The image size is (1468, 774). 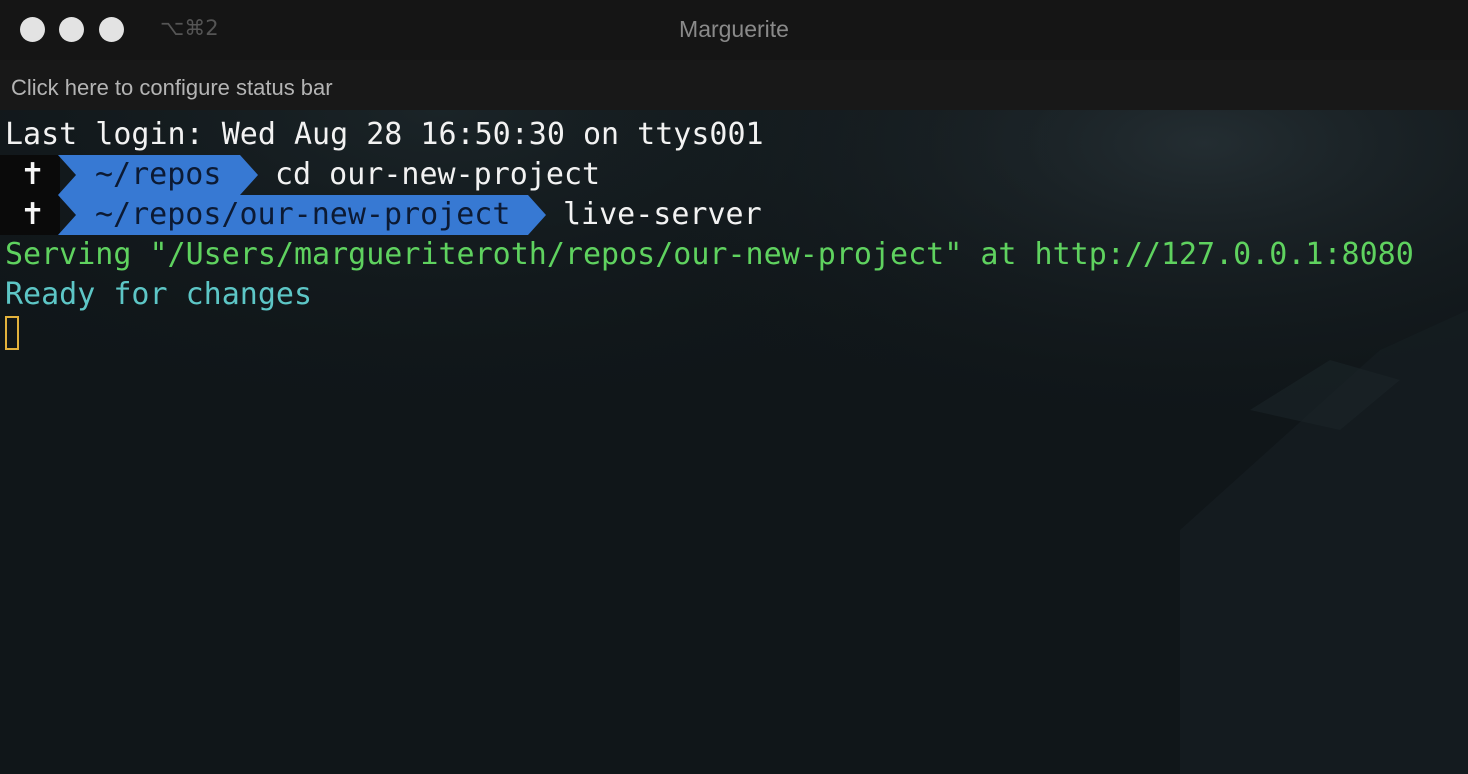 What do you see at coordinates (172, 88) in the screenshot?
I see `configure-status-bar-link: Click here to configure status bar` at bounding box center [172, 88].